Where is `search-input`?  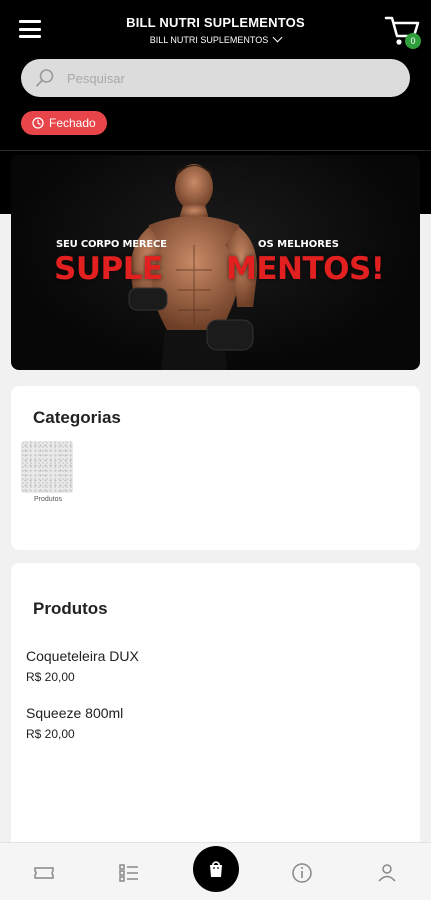
search-input is located at coordinates (217, 78).